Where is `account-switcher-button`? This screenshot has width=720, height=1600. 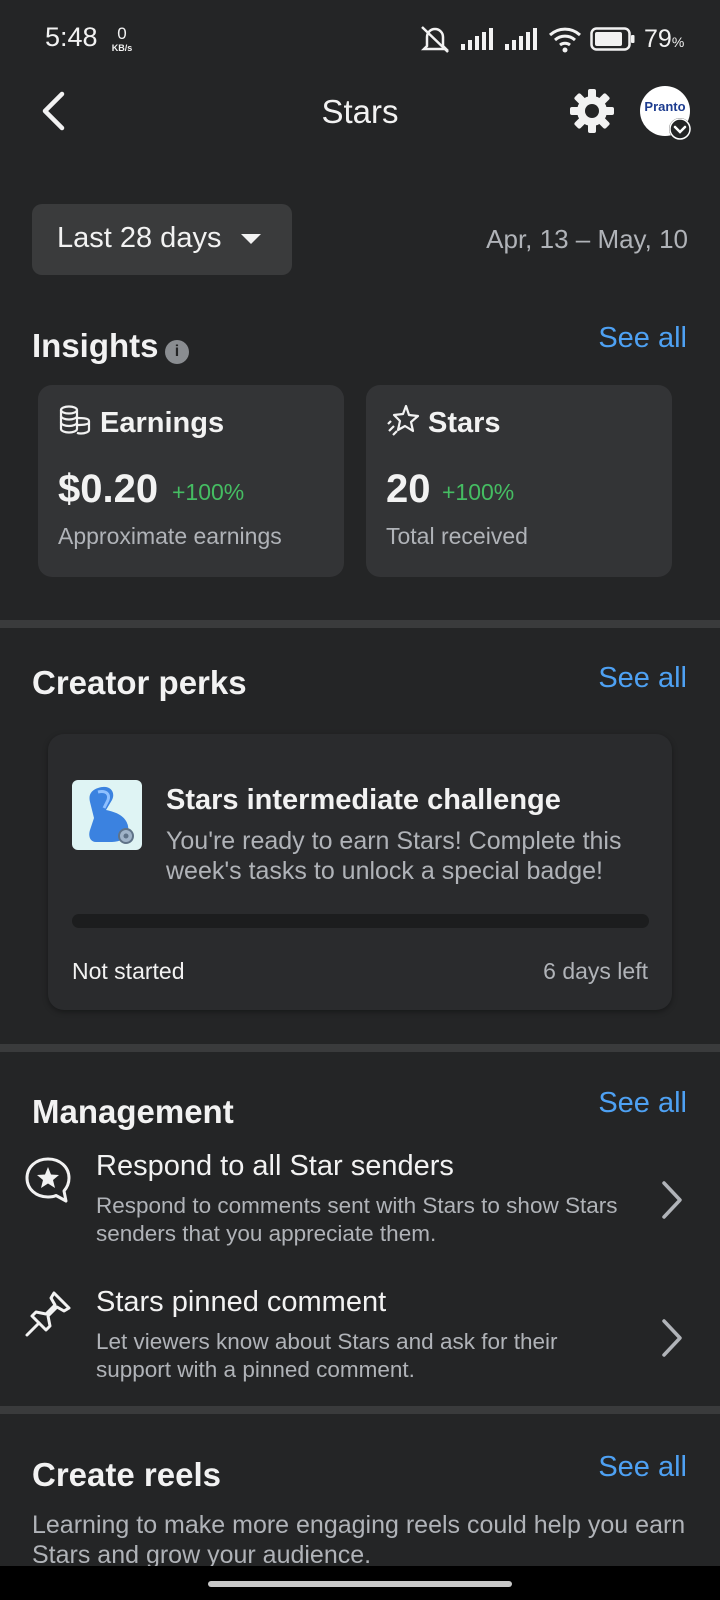 account-switcher-button is located at coordinates (680, 129).